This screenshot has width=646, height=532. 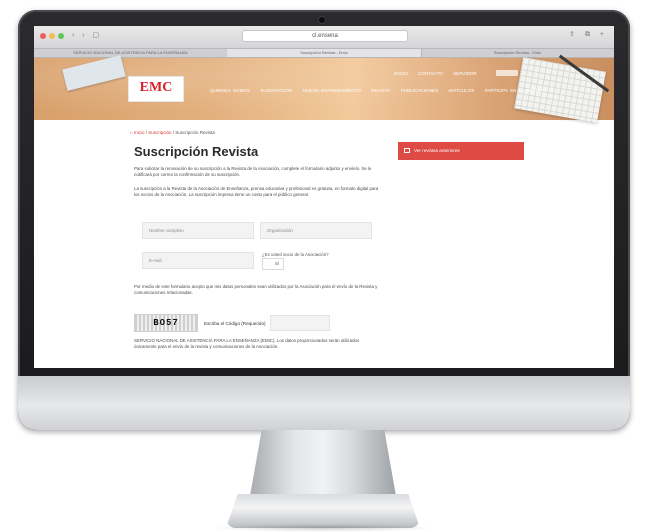 What do you see at coordinates (230, 90) in the screenshot?
I see `nav-item-quienes-somos: QUIÉNES SOMOS` at bounding box center [230, 90].